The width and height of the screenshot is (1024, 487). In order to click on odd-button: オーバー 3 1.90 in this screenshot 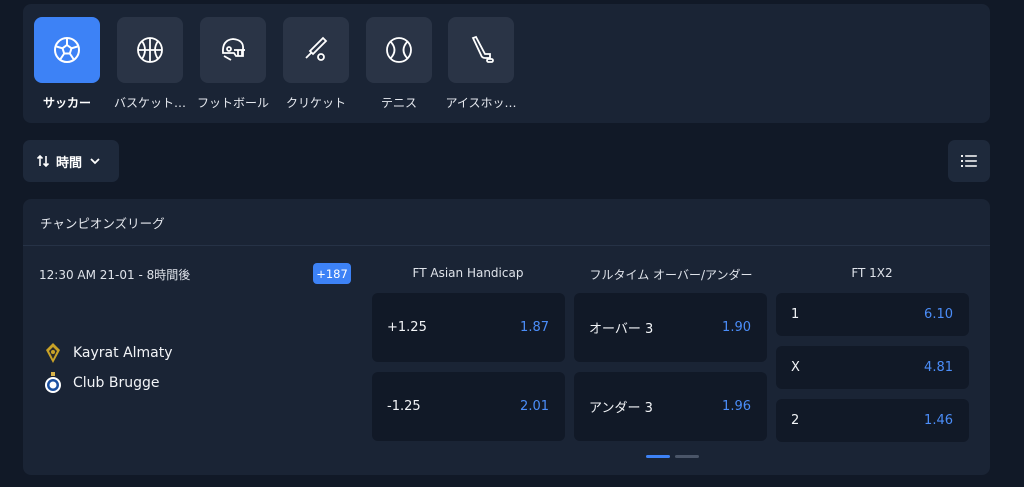, I will do `click(670, 327)`.